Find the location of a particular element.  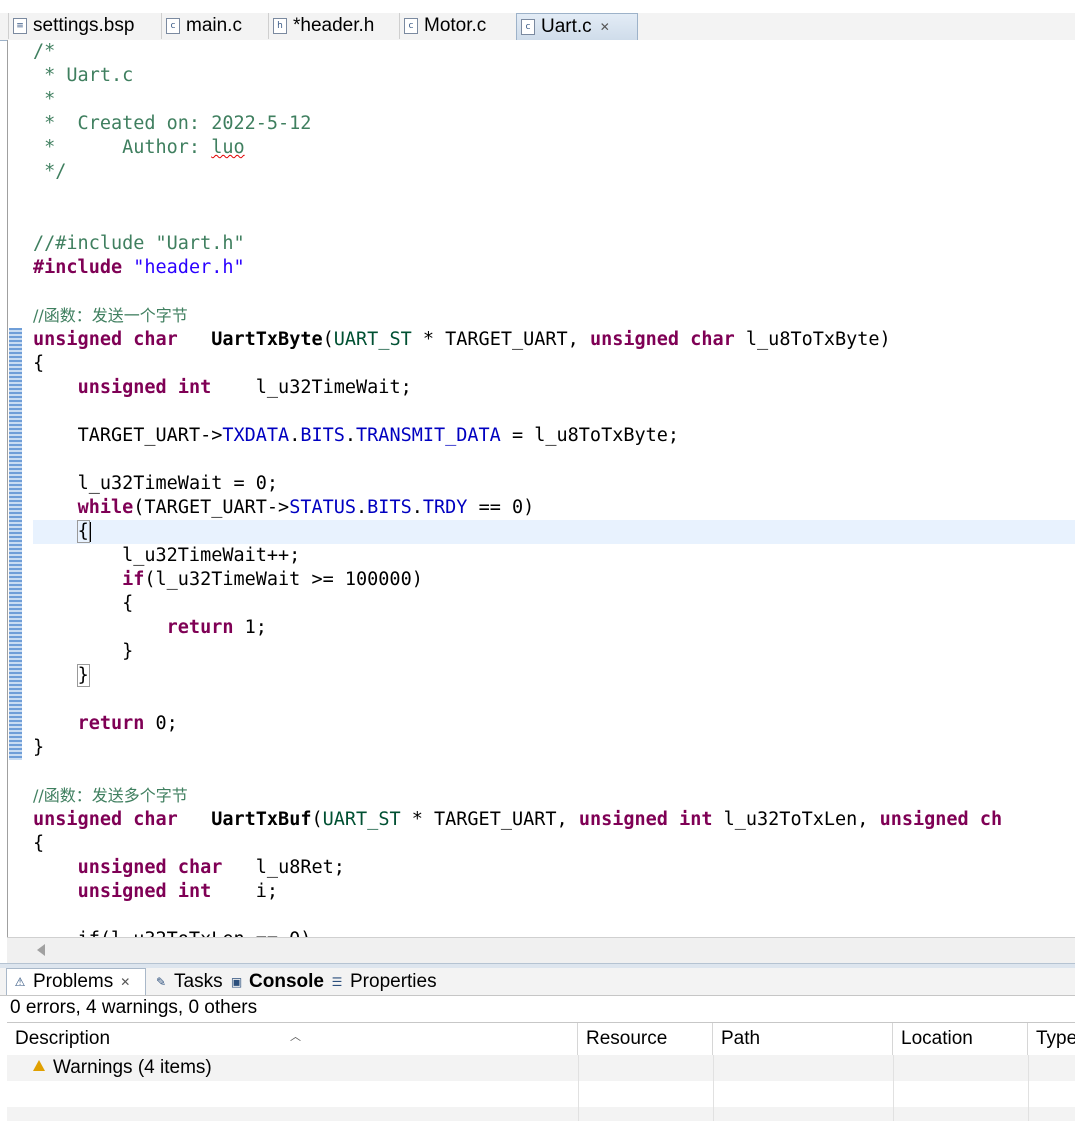

tab-settings-bsp: ≡ settings.bsp is located at coordinates (84, 26).